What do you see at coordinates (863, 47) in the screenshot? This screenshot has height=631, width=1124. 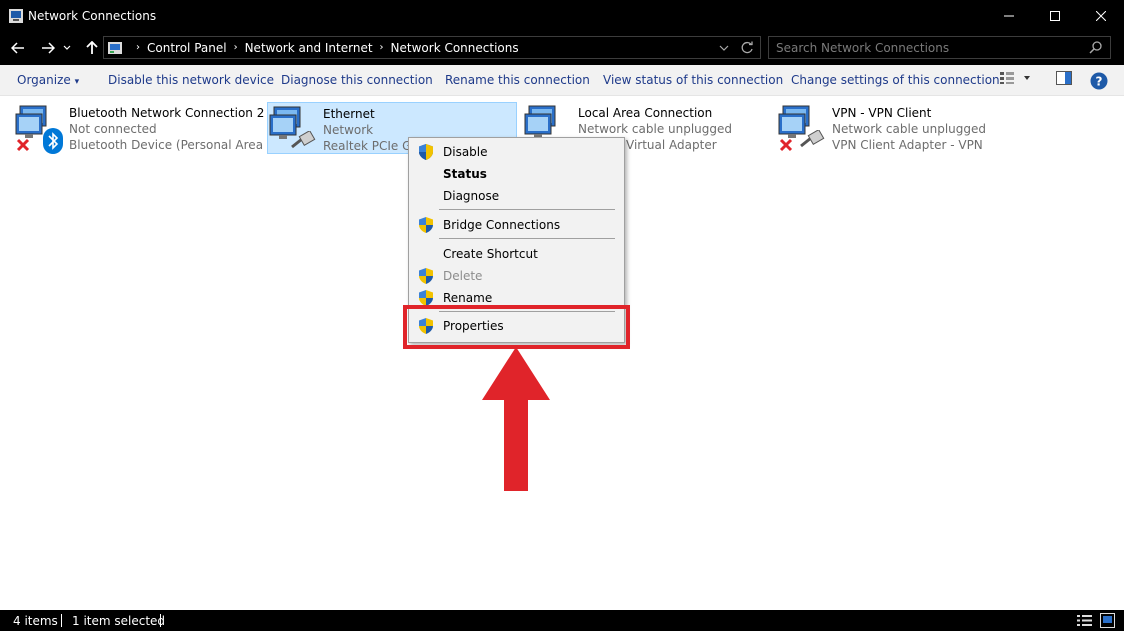 I see `search-placeholder: Search Network Connections` at bounding box center [863, 47].